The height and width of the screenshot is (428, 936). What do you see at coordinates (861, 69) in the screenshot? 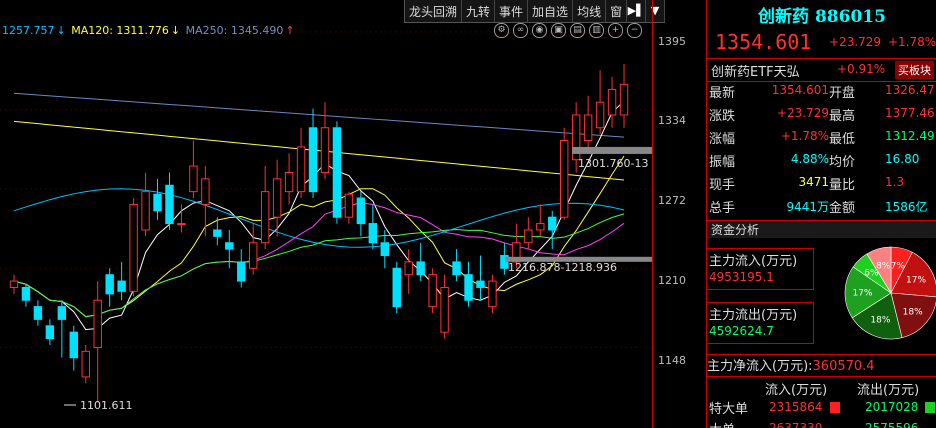
I see `etf-pct: +0.91%` at bounding box center [861, 69].